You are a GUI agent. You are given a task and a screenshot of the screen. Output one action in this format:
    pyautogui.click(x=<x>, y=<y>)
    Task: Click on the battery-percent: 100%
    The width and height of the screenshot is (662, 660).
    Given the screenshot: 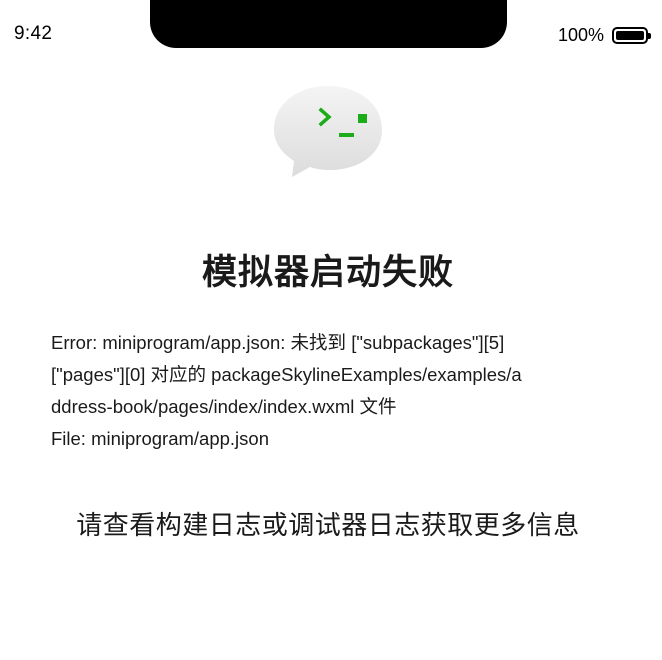 What is the action you would take?
    pyautogui.click(x=580, y=35)
    